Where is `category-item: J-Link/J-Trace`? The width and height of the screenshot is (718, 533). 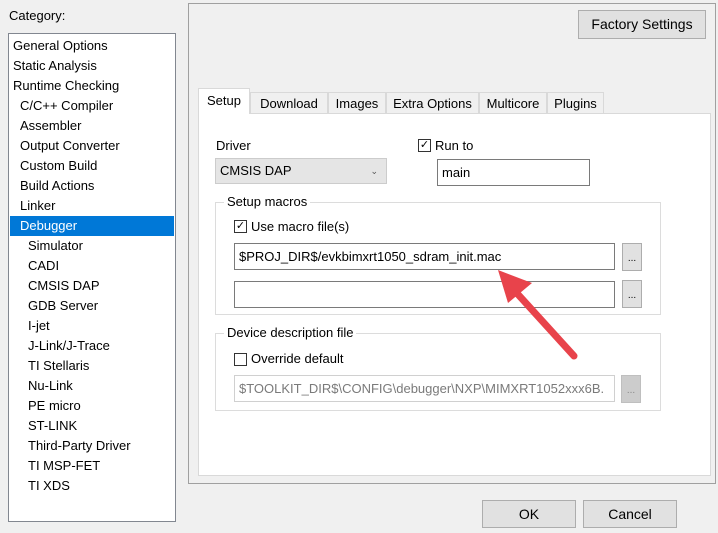 category-item: J-Link/J-Trace is located at coordinates (92, 346).